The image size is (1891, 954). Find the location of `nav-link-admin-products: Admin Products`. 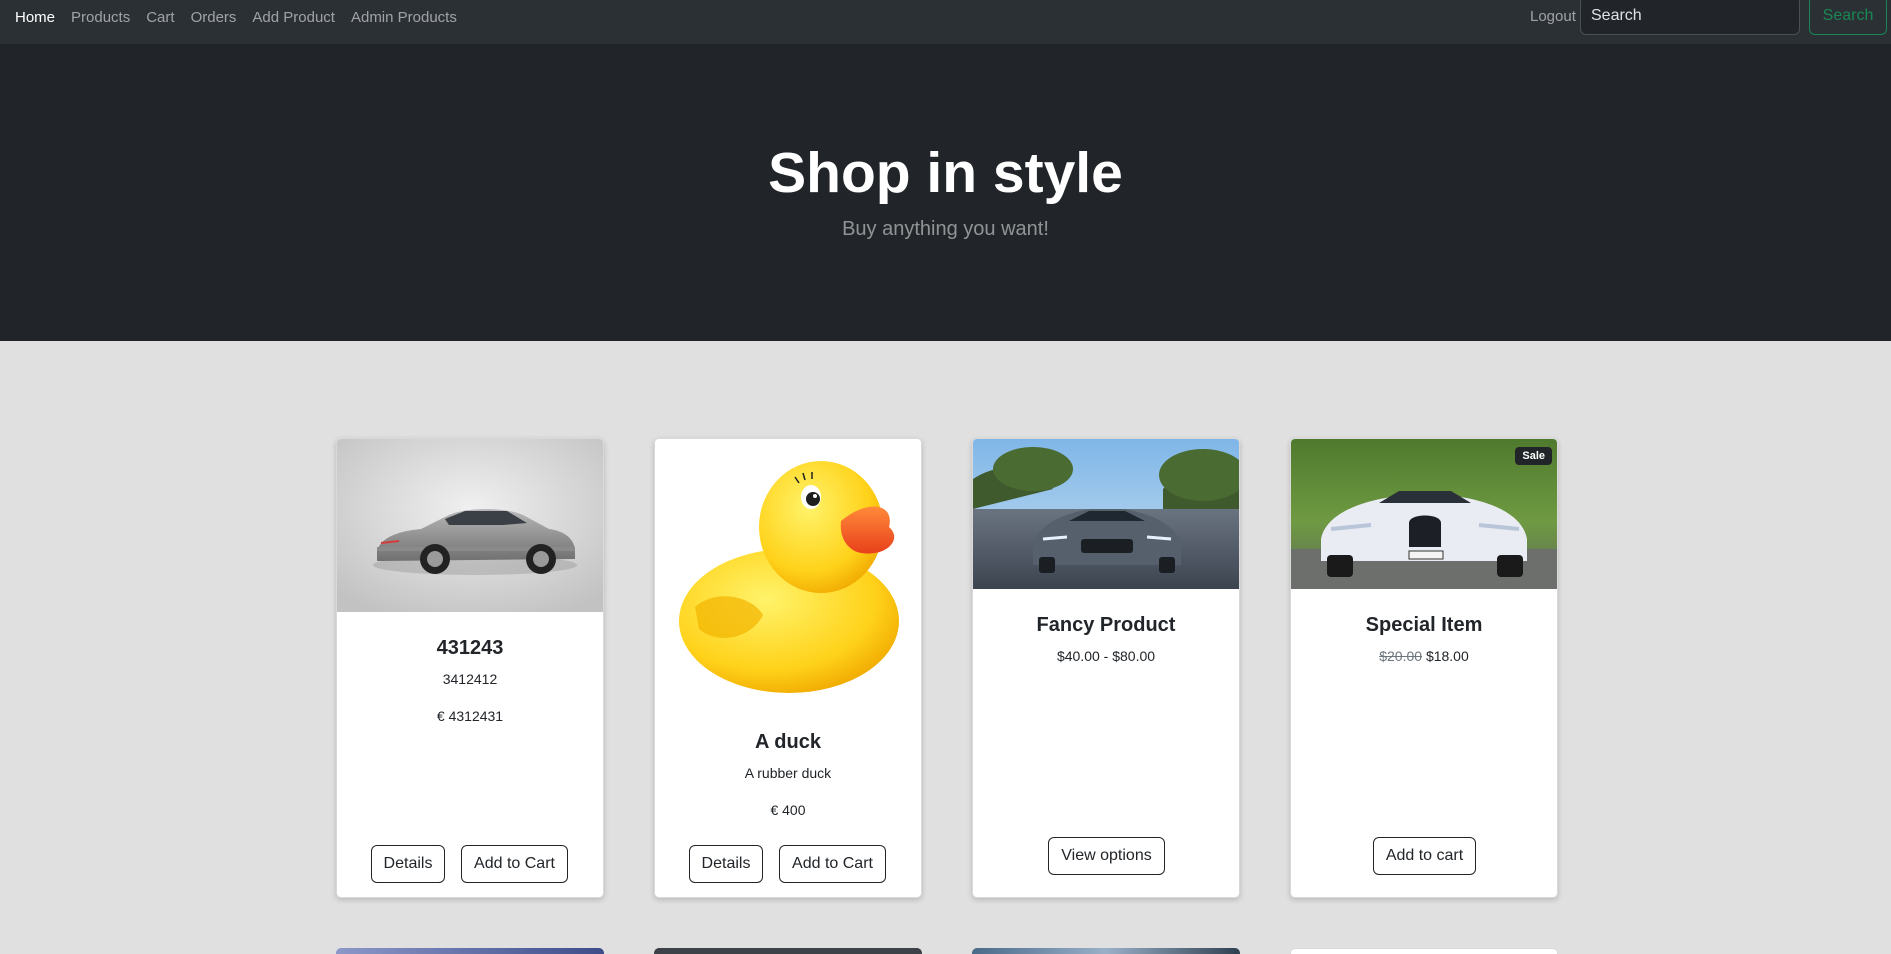

nav-link-admin-products: Admin Products is located at coordinates (404, 17).